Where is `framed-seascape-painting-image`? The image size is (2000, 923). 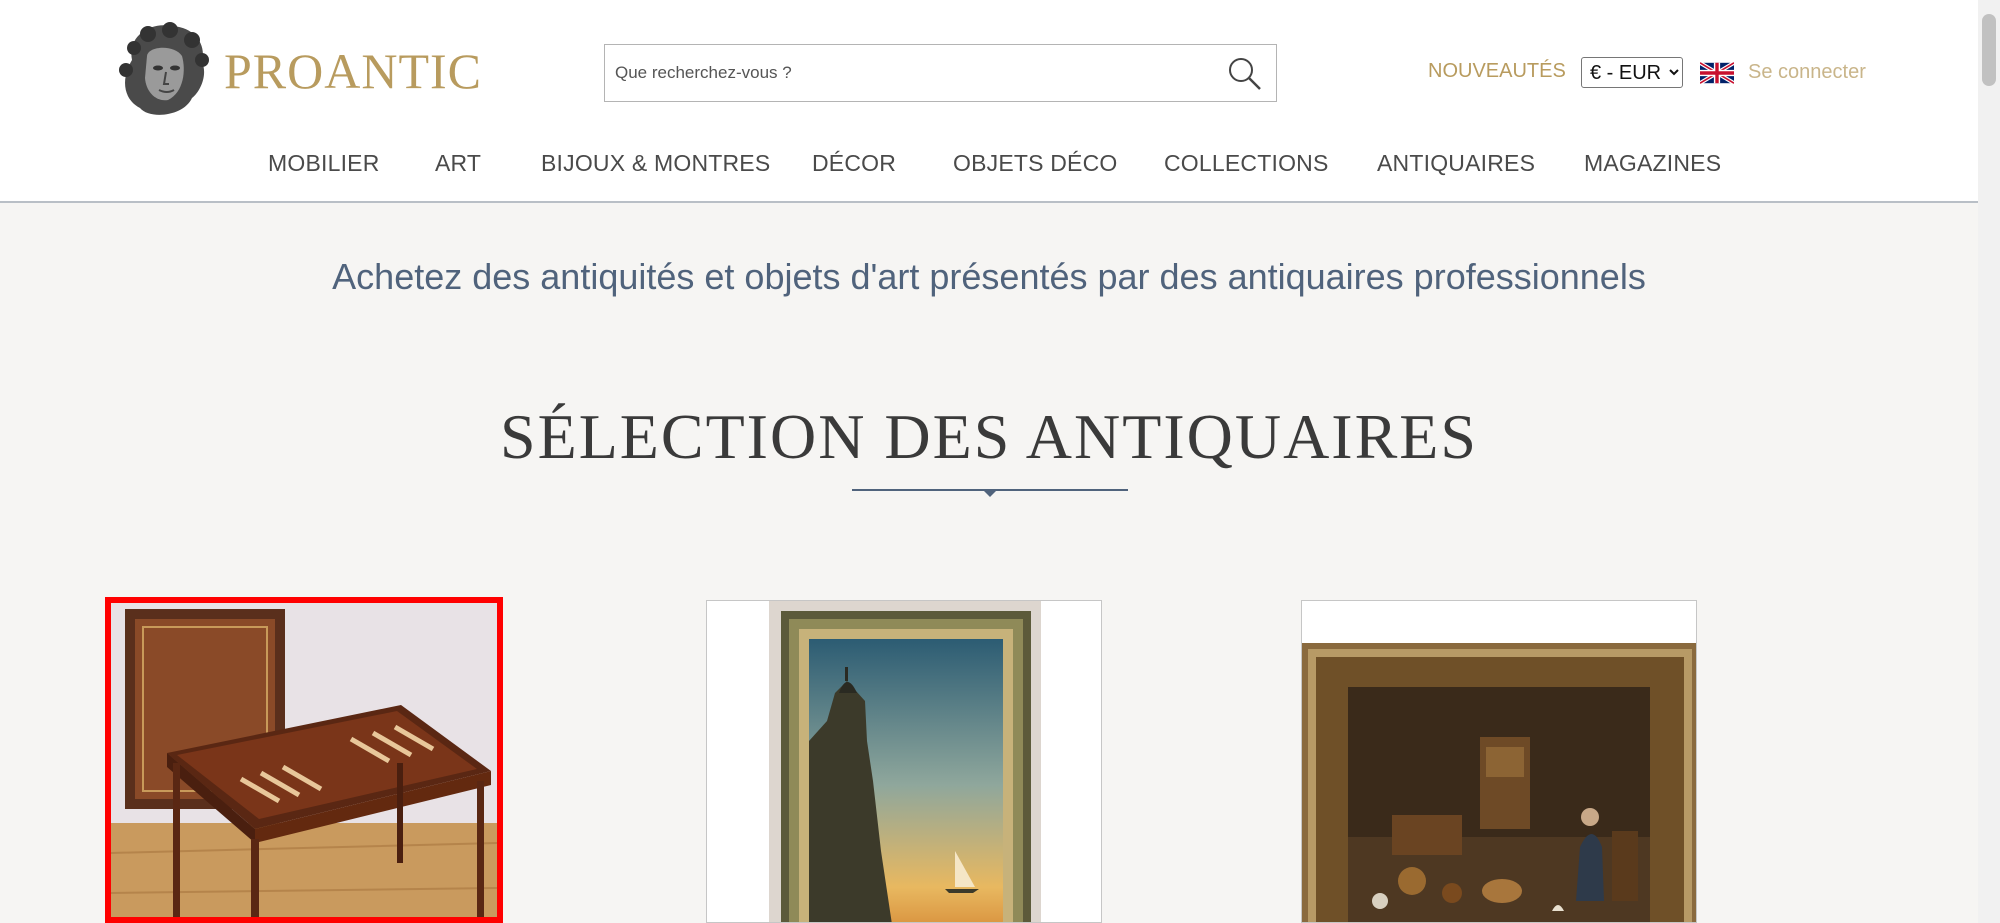
framed-seascape-painting-image is located at coordinates (904, 761).